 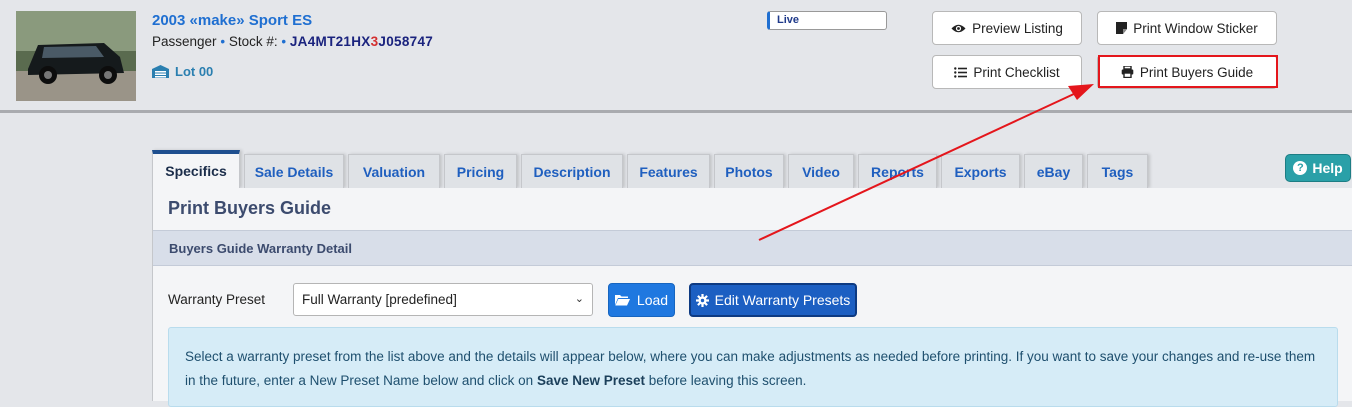 What do you see at coordinates (1053, 171) in the screenshot?
I see `tab-ebay: eBay` at bounding box center [1053, 171].